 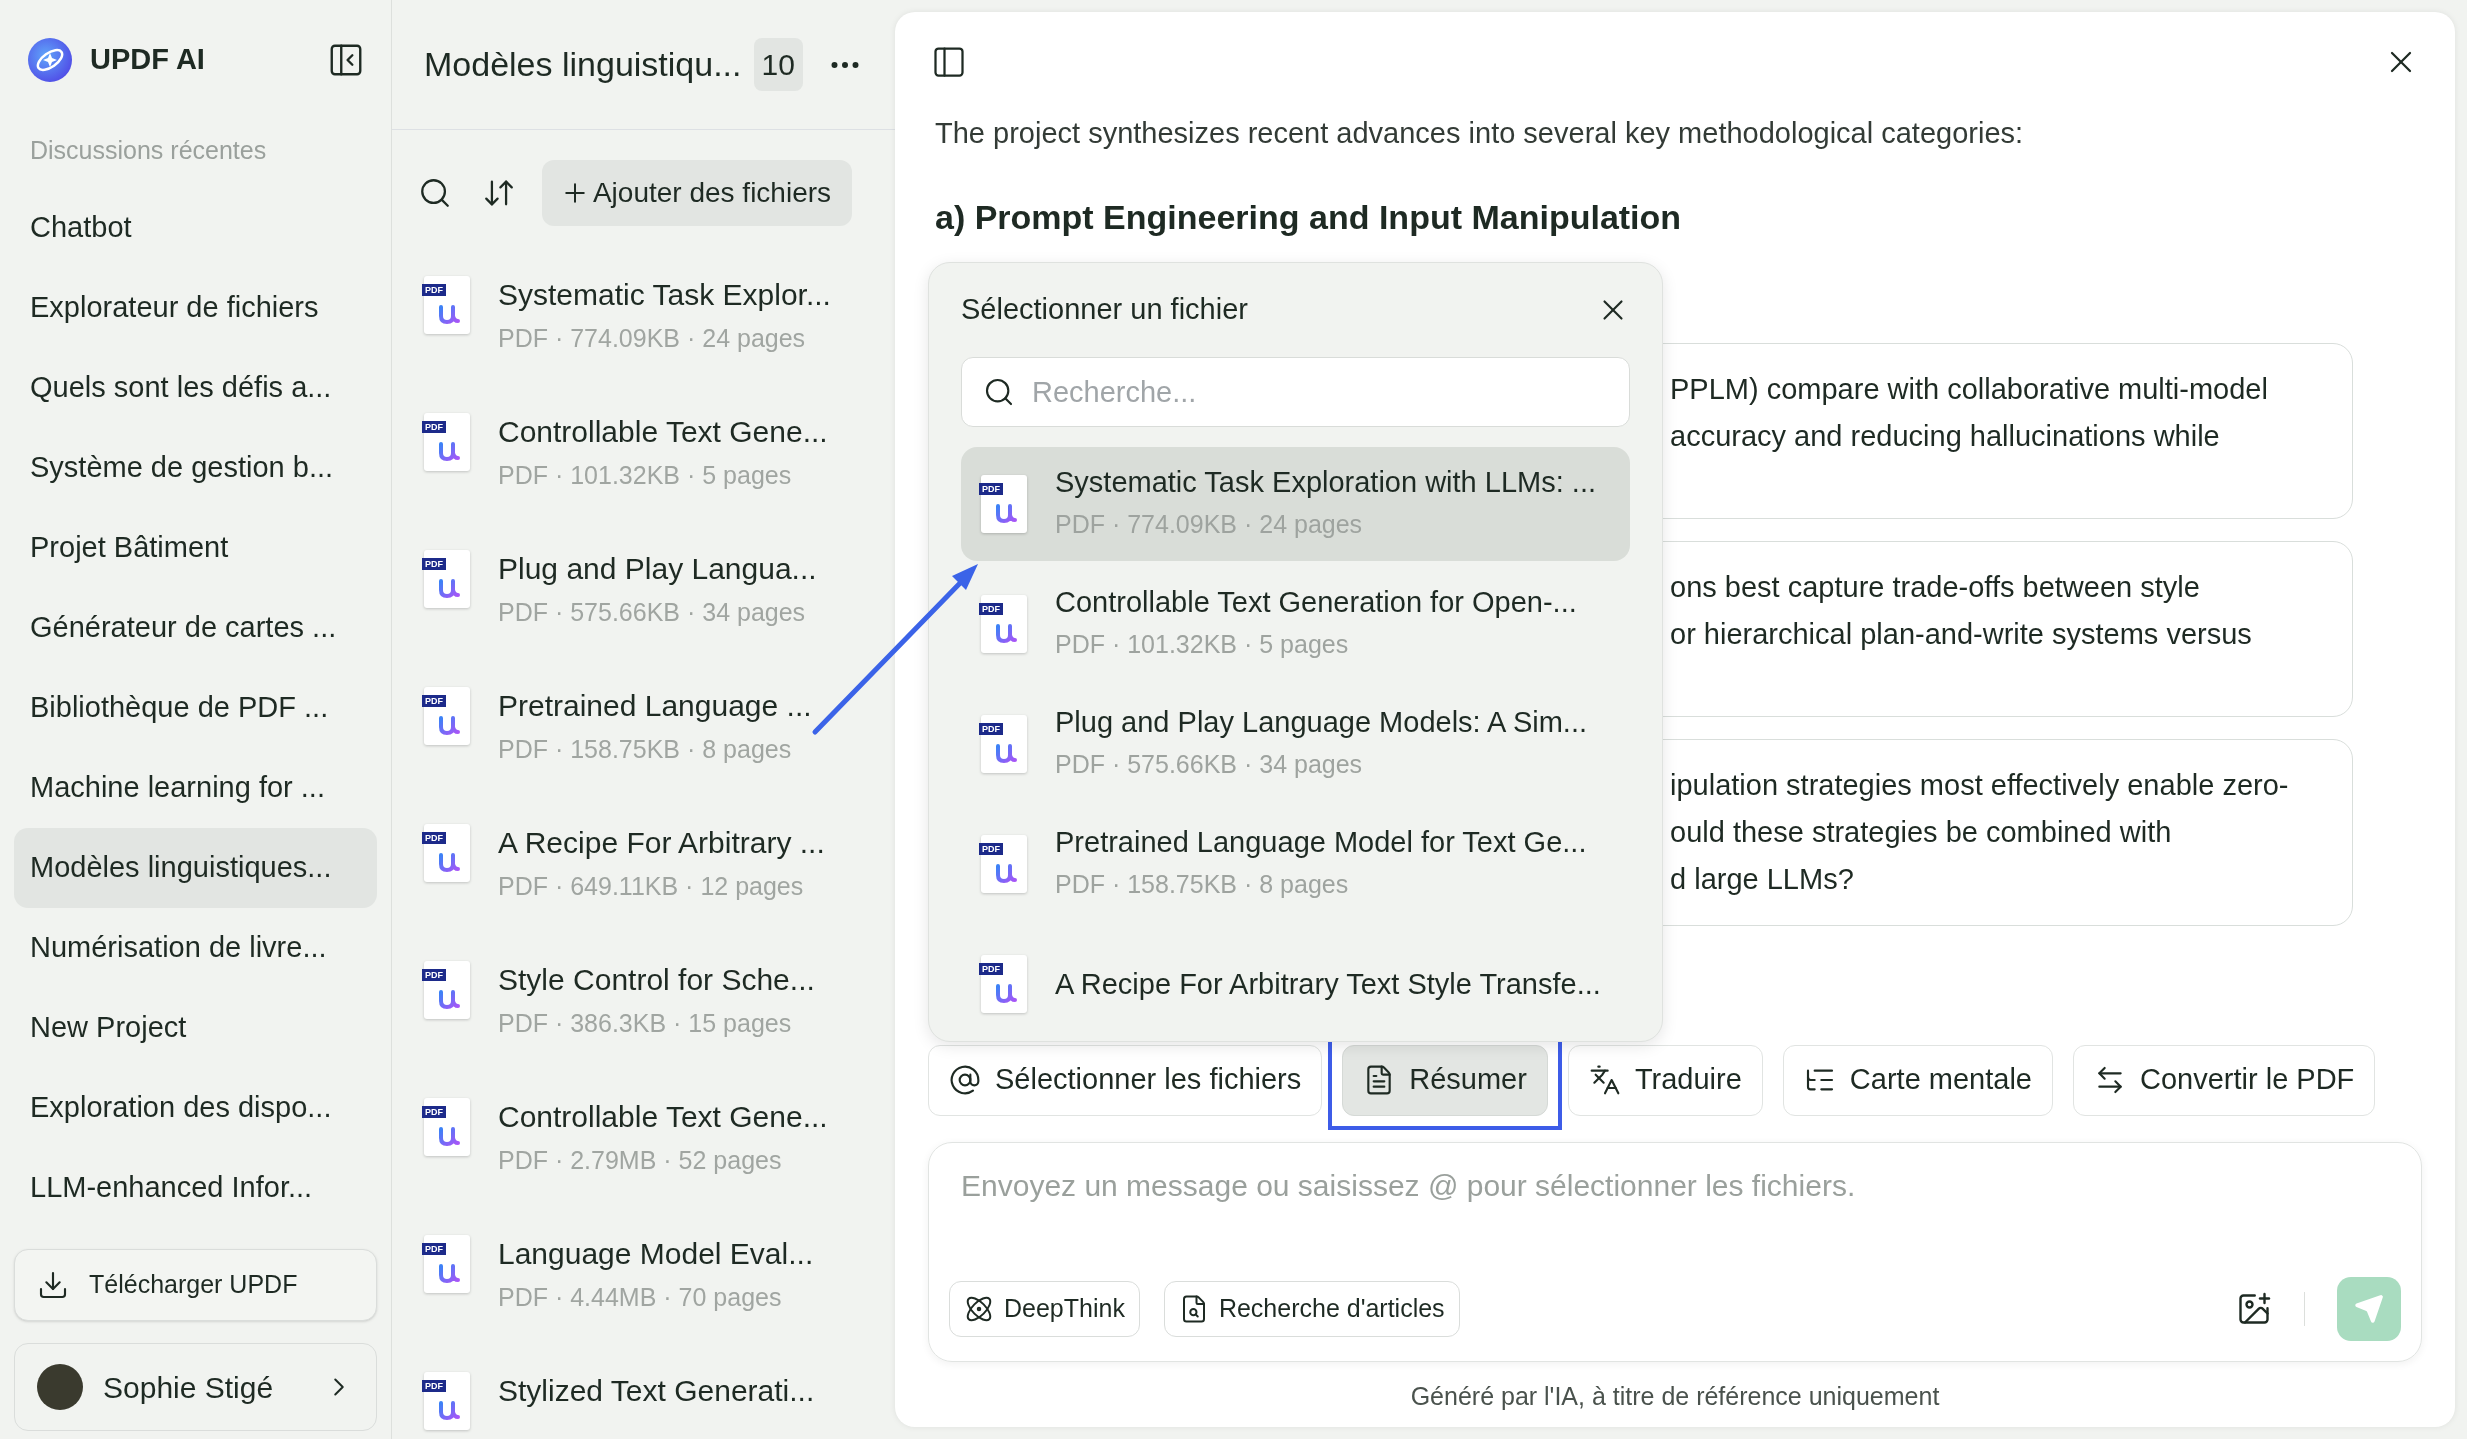 What do you see at coordinates (1104, 310) in the screenshot?
I see `popup-title: Sélectionner un fichier` at bounding box center [1104, 310].